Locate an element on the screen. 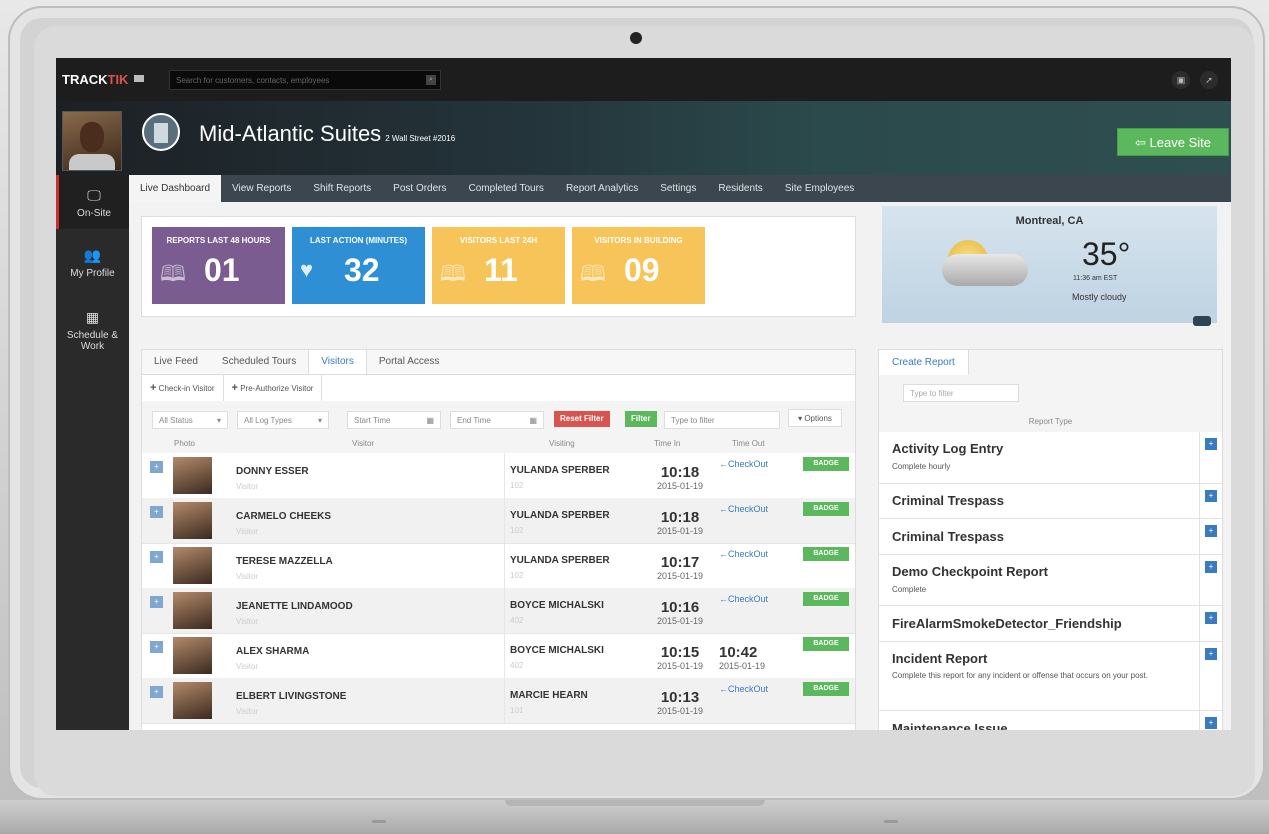  search-icon: ⌕ is located at coordinates (431, 80).